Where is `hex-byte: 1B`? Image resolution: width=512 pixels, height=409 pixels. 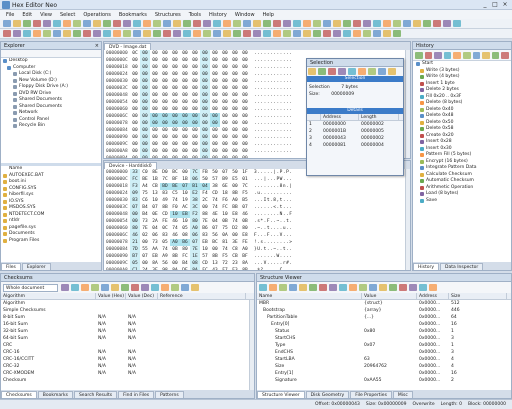 hex-byte: 1B is located at coordinates (155, 179).